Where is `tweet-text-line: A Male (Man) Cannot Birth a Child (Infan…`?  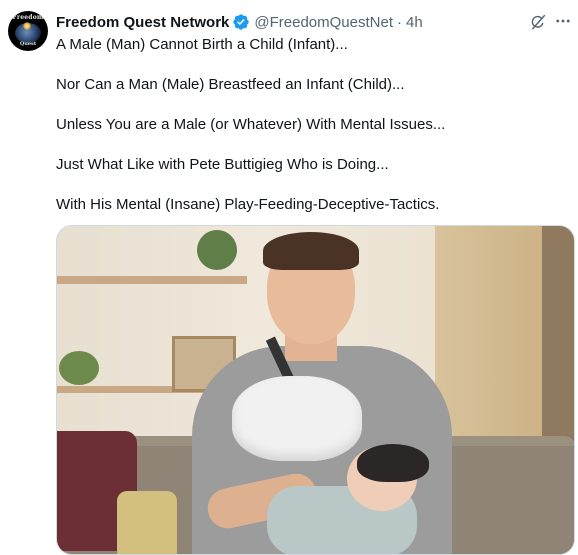
tweet-text-line: A Male (Man) Cannot Birth a Child (Infan… is located at coordinates (202, 44).